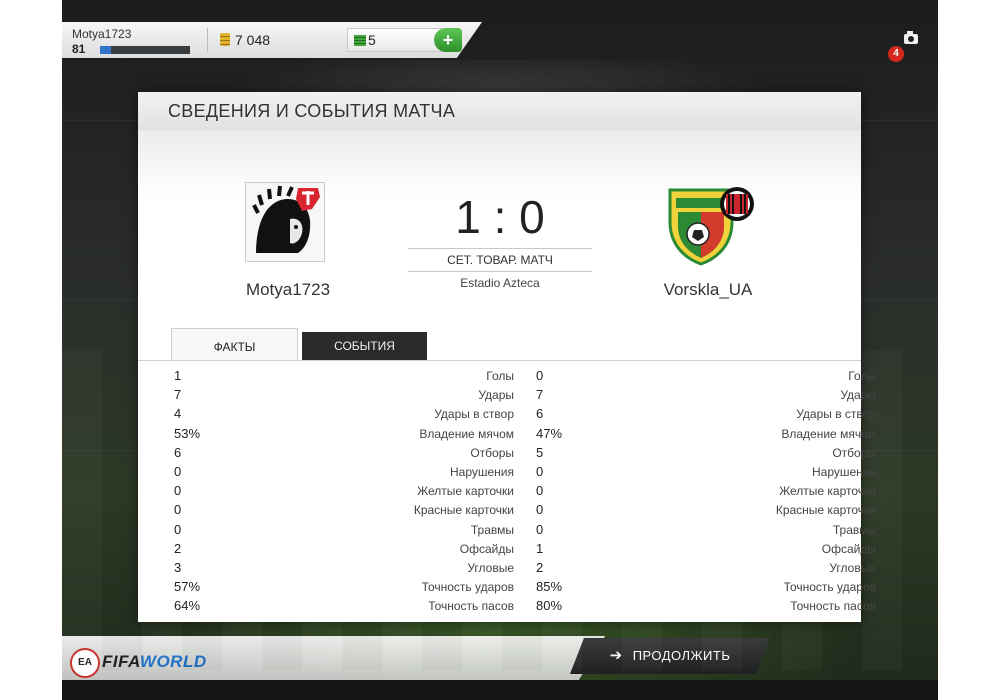 This screenshot has height=700, width=1000. What do you see at coordinates (360, 40) in the screenshot?
I see `tokens-icon` at bounding box center [360, 40].